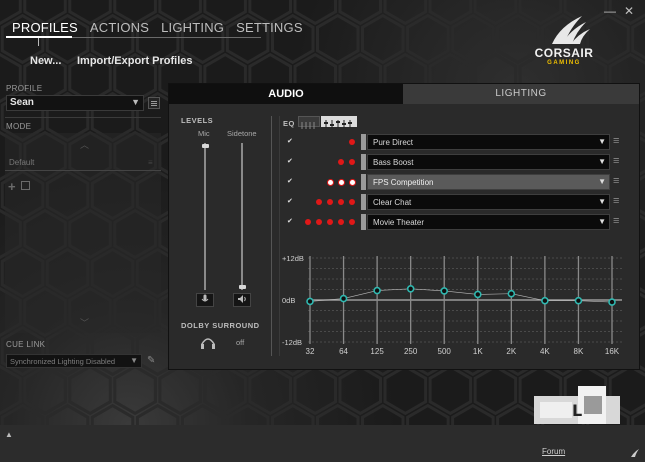 This screenshot has height=462, width=645. What do you see at coordinates (12, 186) in the screenshot?
I see `add-mode-icon: +` at bounding box center [12, 186].